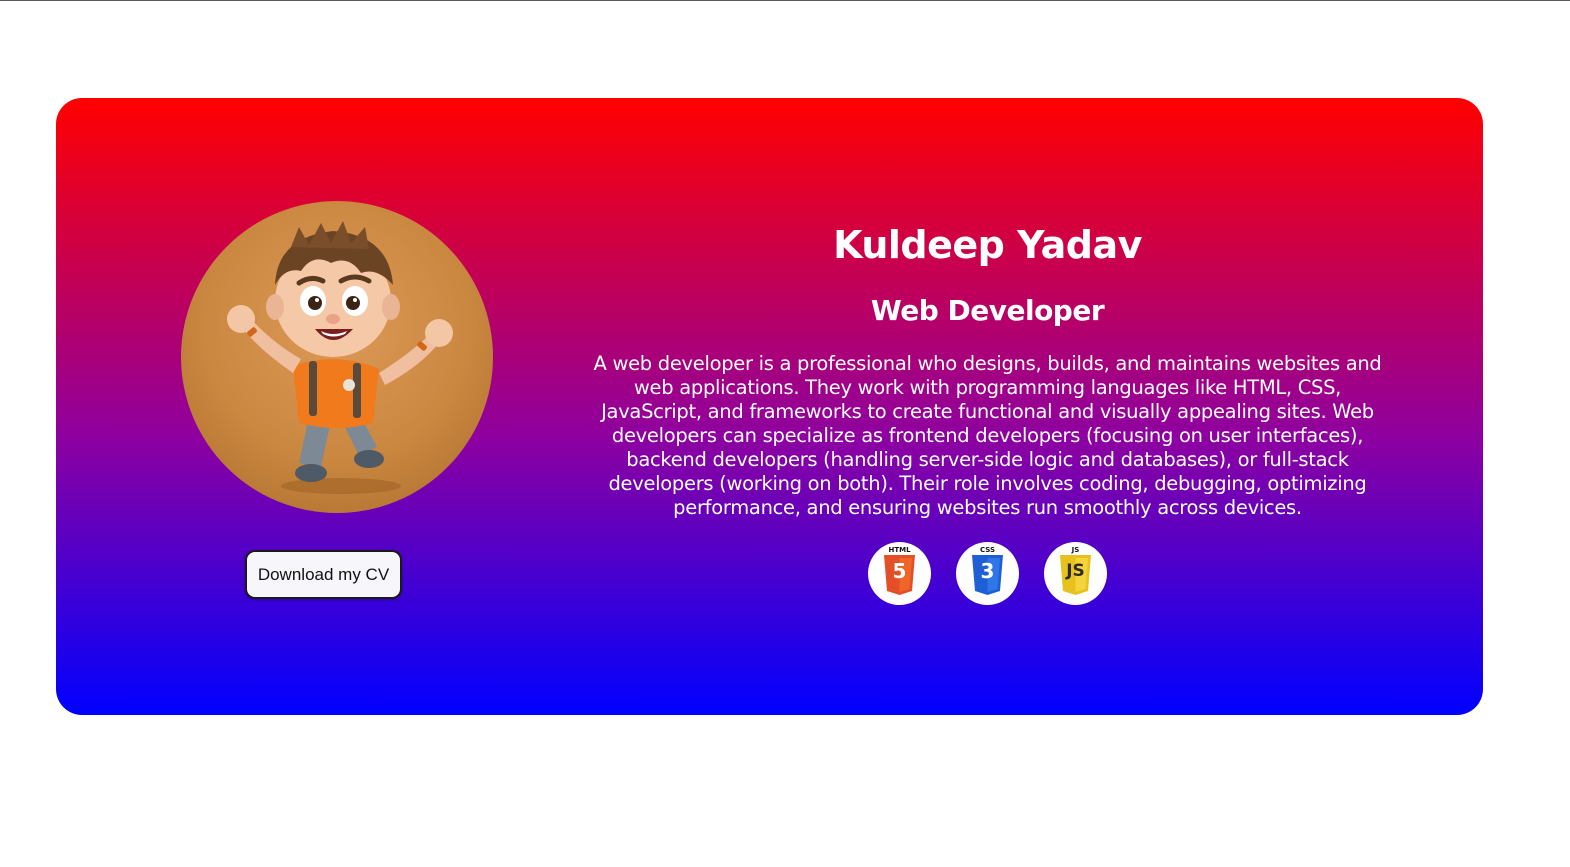 The image size is (1570, 867). I want to click on css-skill-glyph: 3, so click(987, 571).